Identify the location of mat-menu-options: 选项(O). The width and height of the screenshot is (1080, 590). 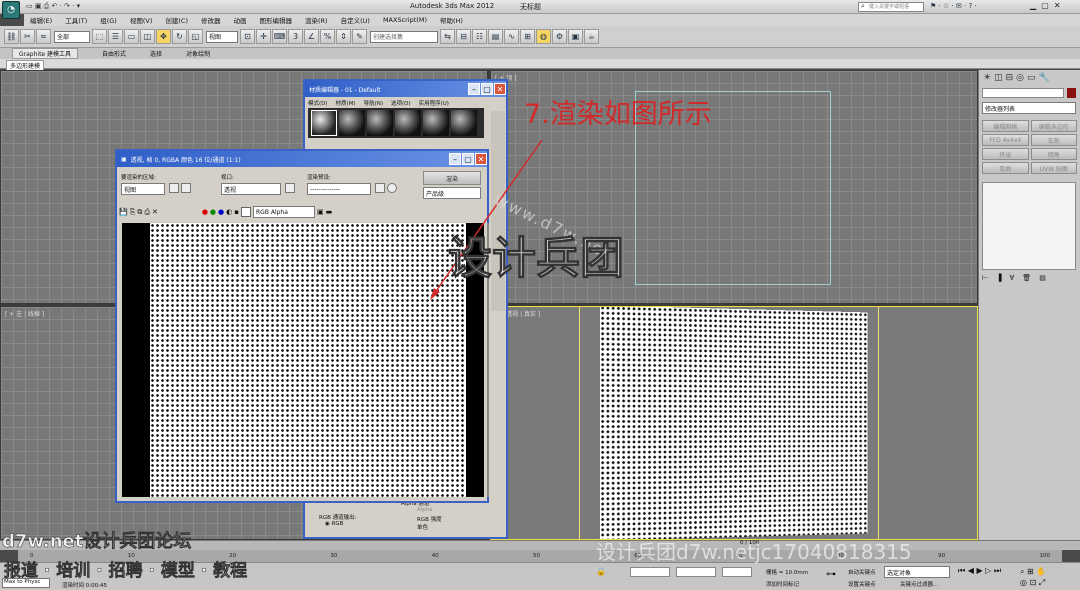
(401, 103).